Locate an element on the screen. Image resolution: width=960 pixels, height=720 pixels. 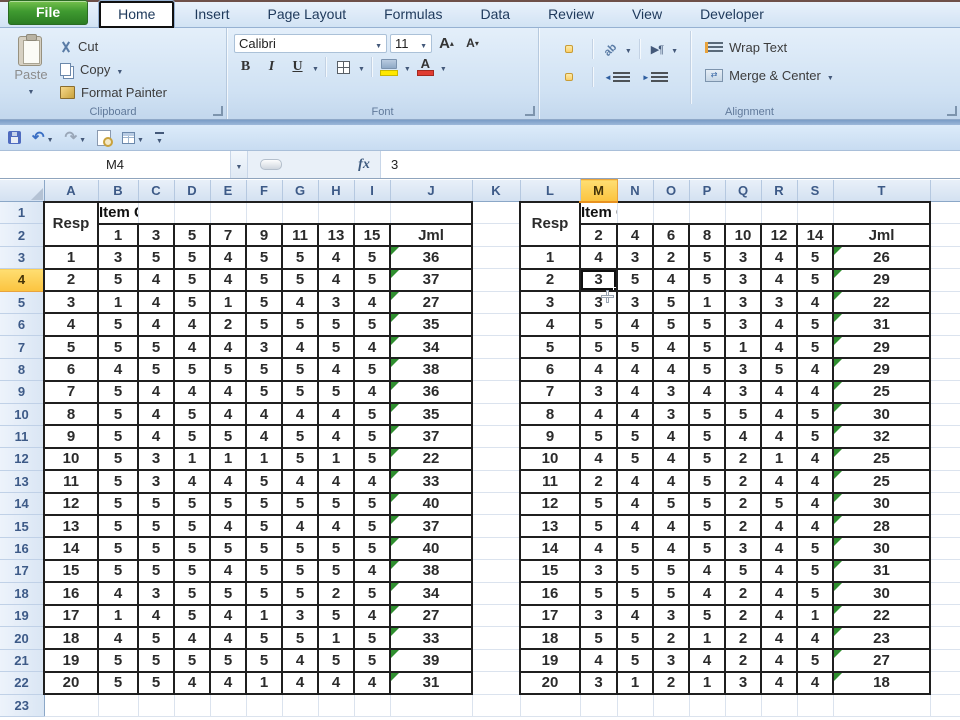
right-resp-cell: 14 is located at coordinates (550, 548).